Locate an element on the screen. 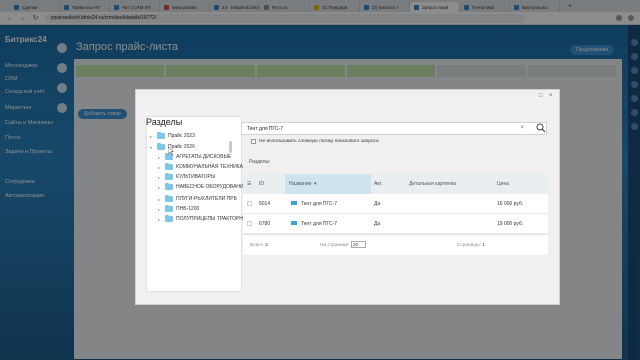 This screenshot has height=360, width=640. tree-item-label: ПОЛУПРИЦЕПЫ ТРАКТОРНЫЕ is located at coordinates (213, 219).